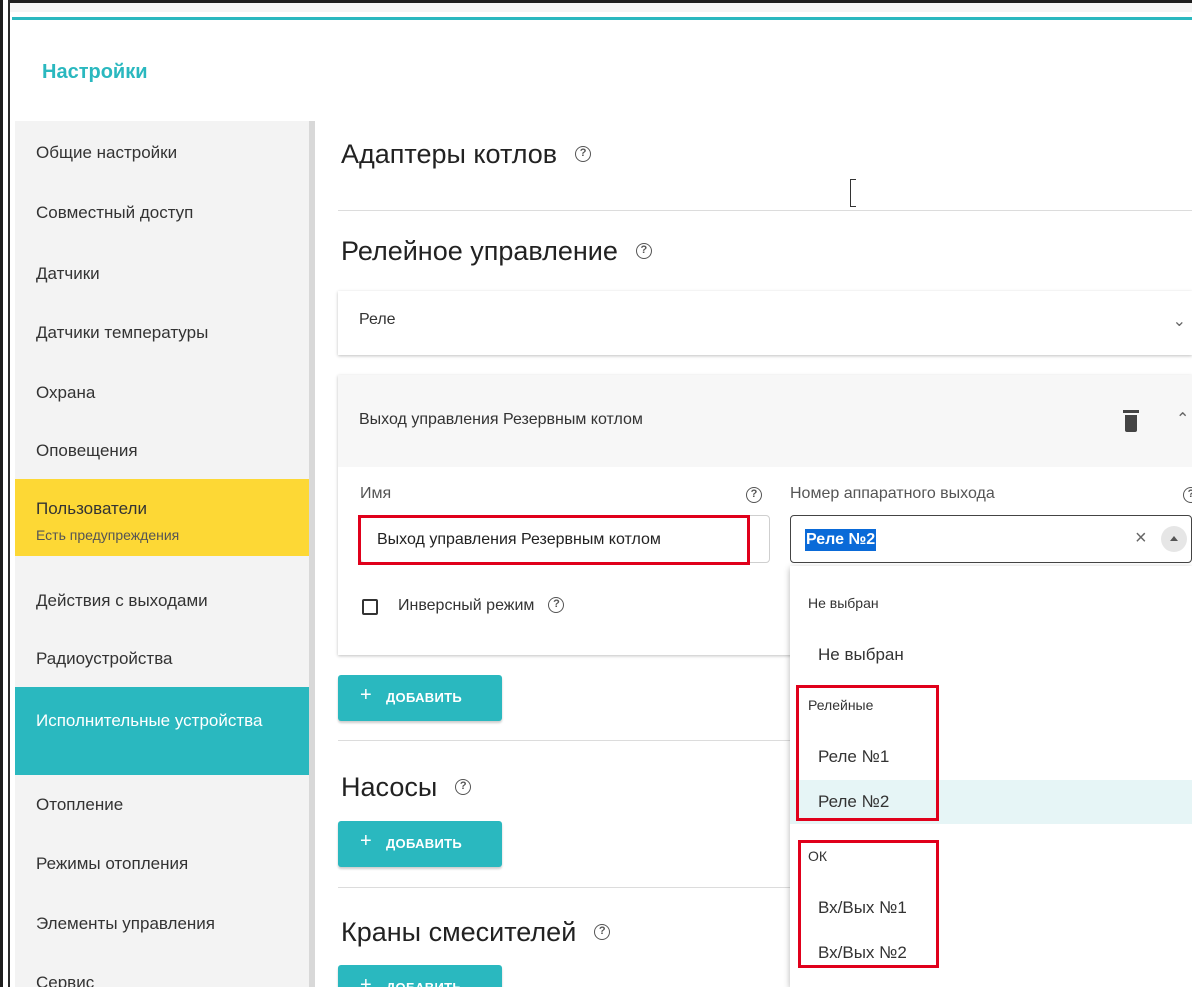 The width and height of the screenshot is (1192, 987). I want to click on add-pump-button: + ДОБАВИТЬ, so click(420, 844).